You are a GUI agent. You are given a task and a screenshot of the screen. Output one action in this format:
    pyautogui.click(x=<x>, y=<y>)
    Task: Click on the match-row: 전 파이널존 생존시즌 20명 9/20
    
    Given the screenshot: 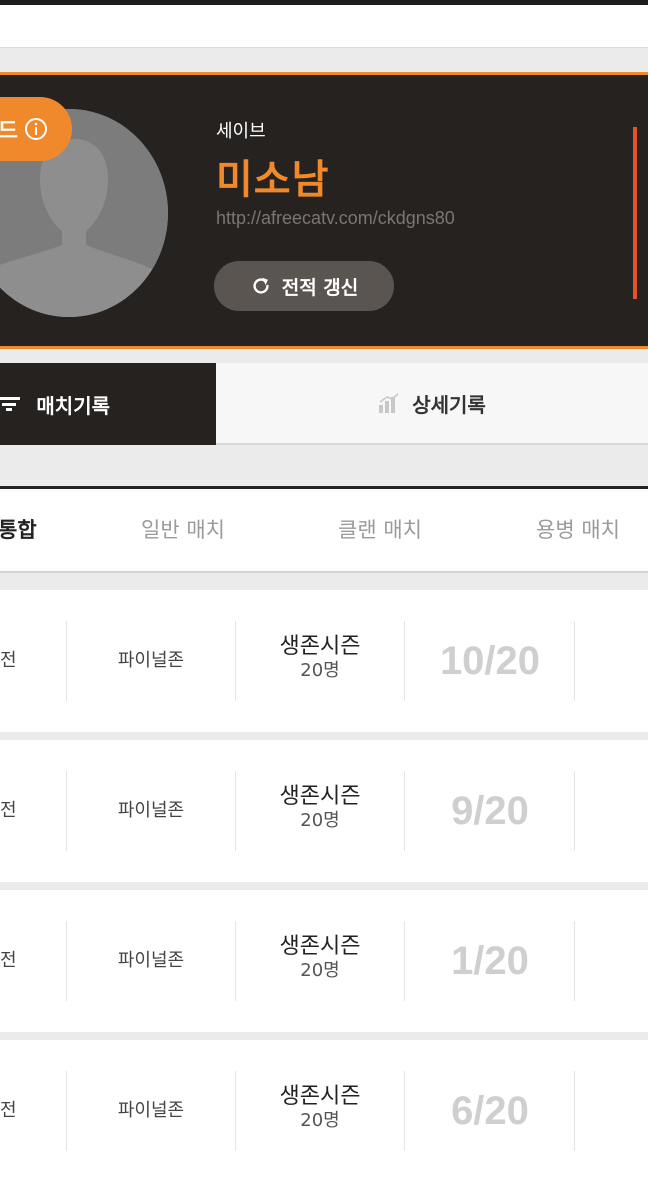 What is the action you would take?
    pyautogui.click(x=324, y=811)
    